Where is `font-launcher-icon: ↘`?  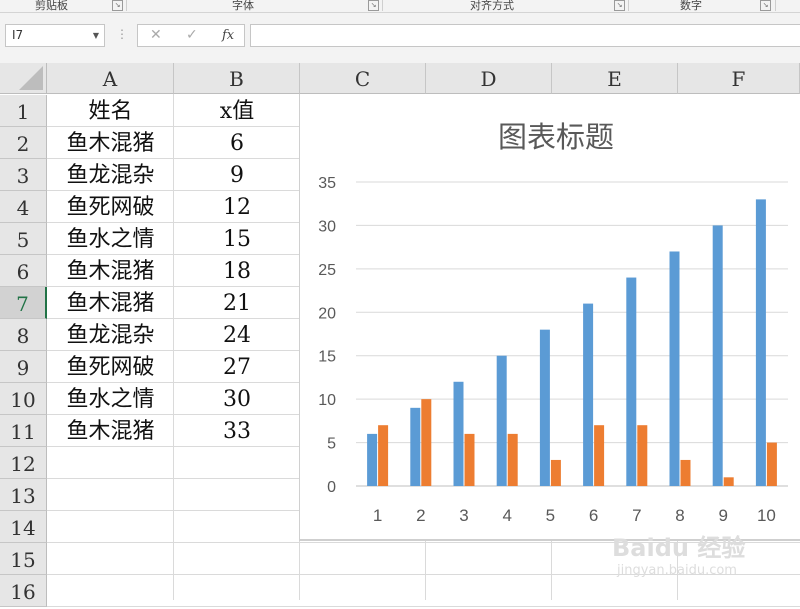
font-launcher-icon: ↘ is located at coordinates (373, 5).